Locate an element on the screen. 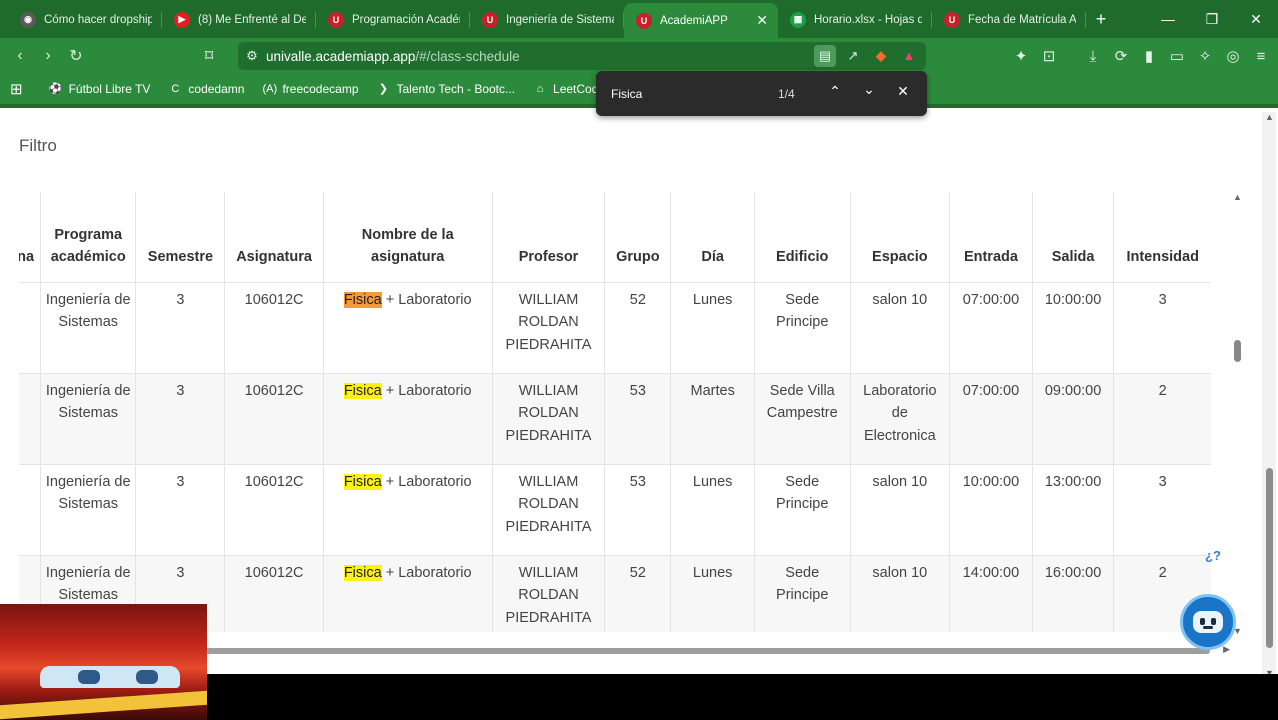 The height and width of the screenshot is (720, 1278). table-cell: 16:00:00 is located at coordinates (1072, 593).